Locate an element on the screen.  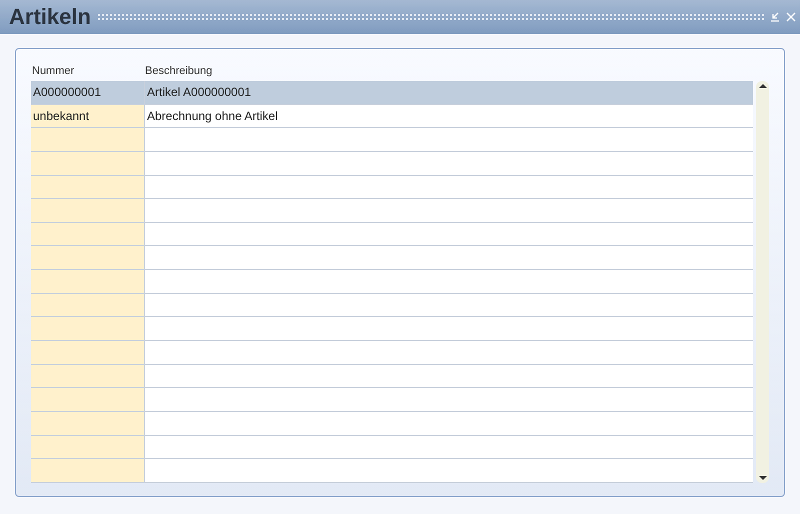
close-icon is located at coordinates (791, 17).